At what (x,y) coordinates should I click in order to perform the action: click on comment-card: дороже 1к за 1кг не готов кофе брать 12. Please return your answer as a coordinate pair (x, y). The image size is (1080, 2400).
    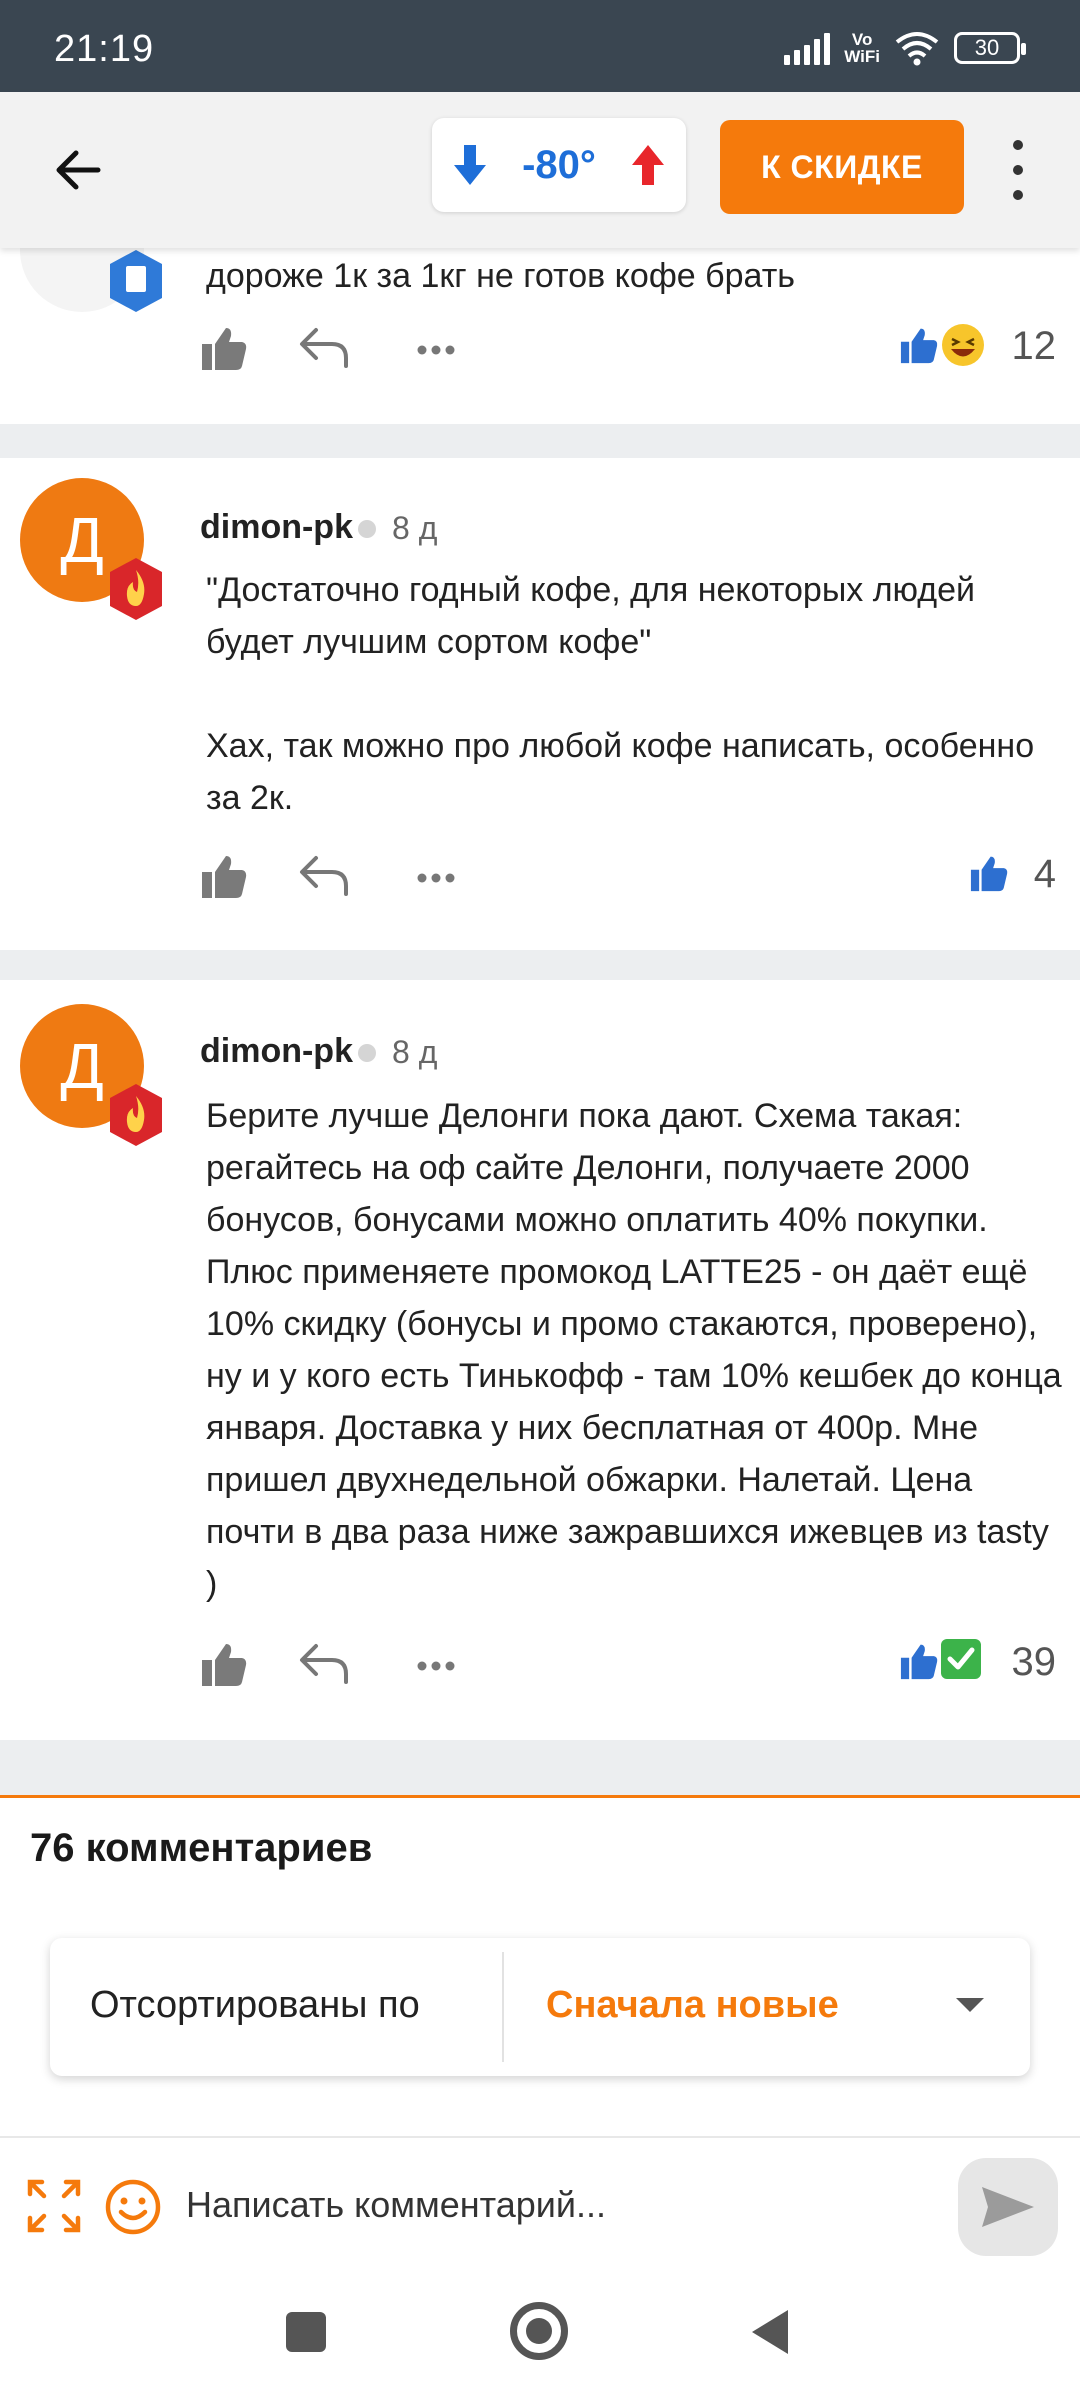
    Looking at the image, I should click on (540, 306).